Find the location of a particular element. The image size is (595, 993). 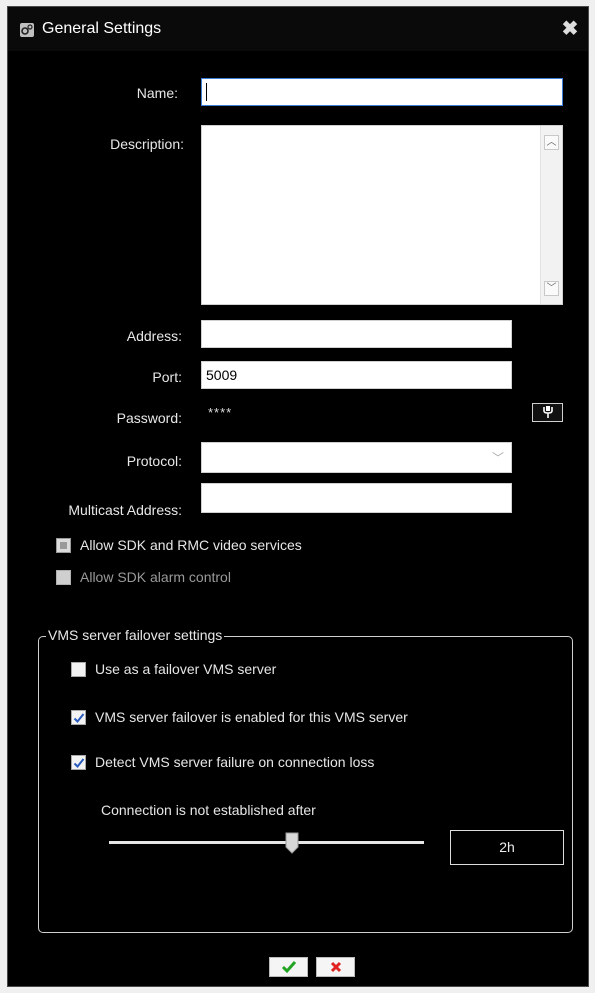

port-label: Port: is located at coordinates (167, 377).